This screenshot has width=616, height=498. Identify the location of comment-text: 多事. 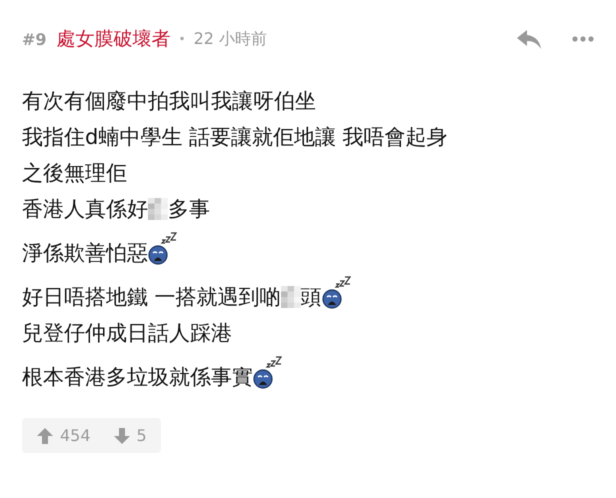
(189, 209).